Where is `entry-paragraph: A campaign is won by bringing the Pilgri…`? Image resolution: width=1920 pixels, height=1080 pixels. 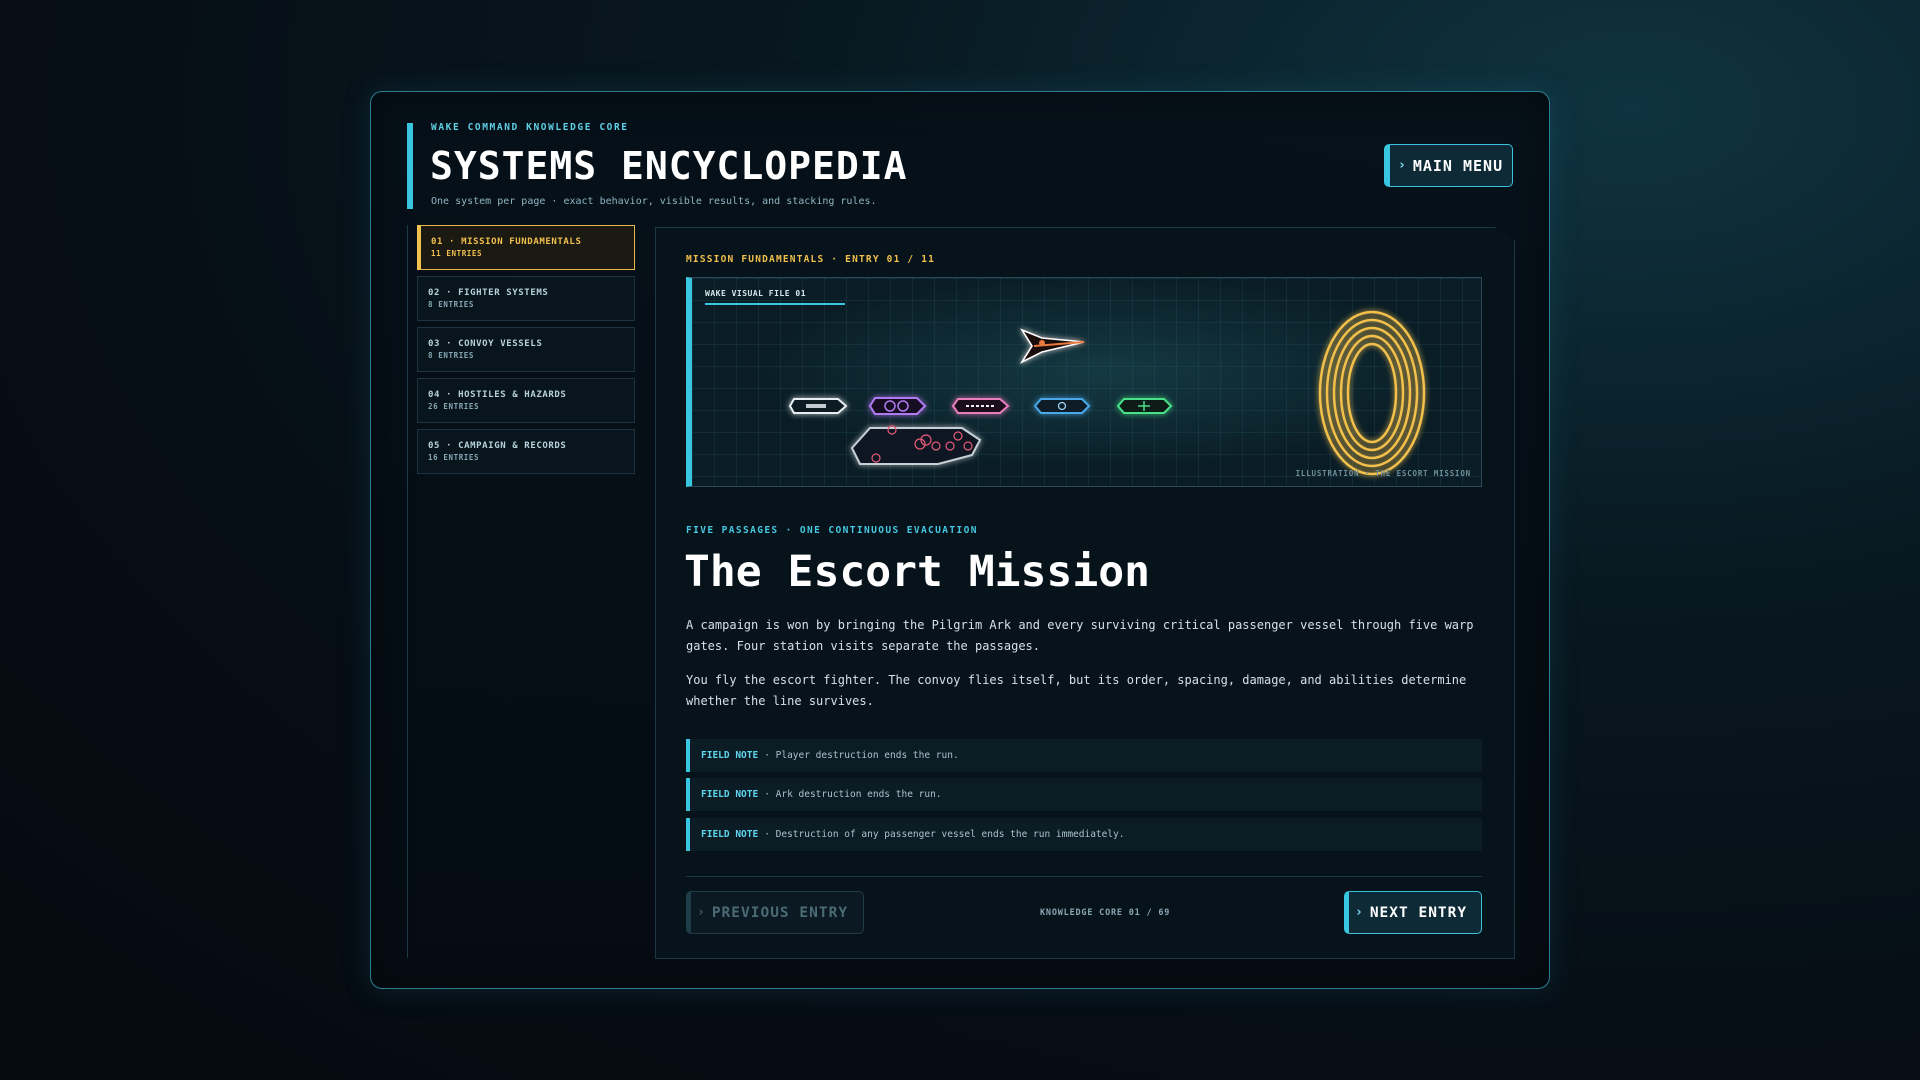 entry-paragraph: A campaign is won by bringing the Pilgri… is located at coordinates (1080, 635).